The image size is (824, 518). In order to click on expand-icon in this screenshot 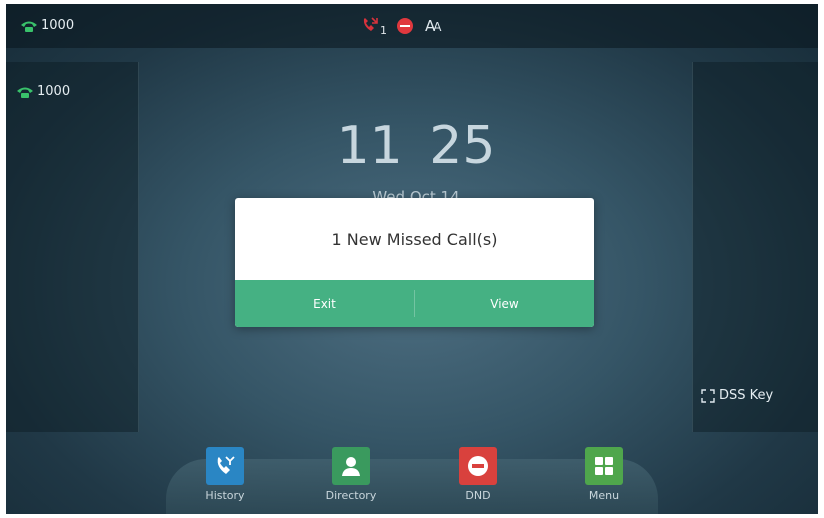, I will do `click(708, 395)`.